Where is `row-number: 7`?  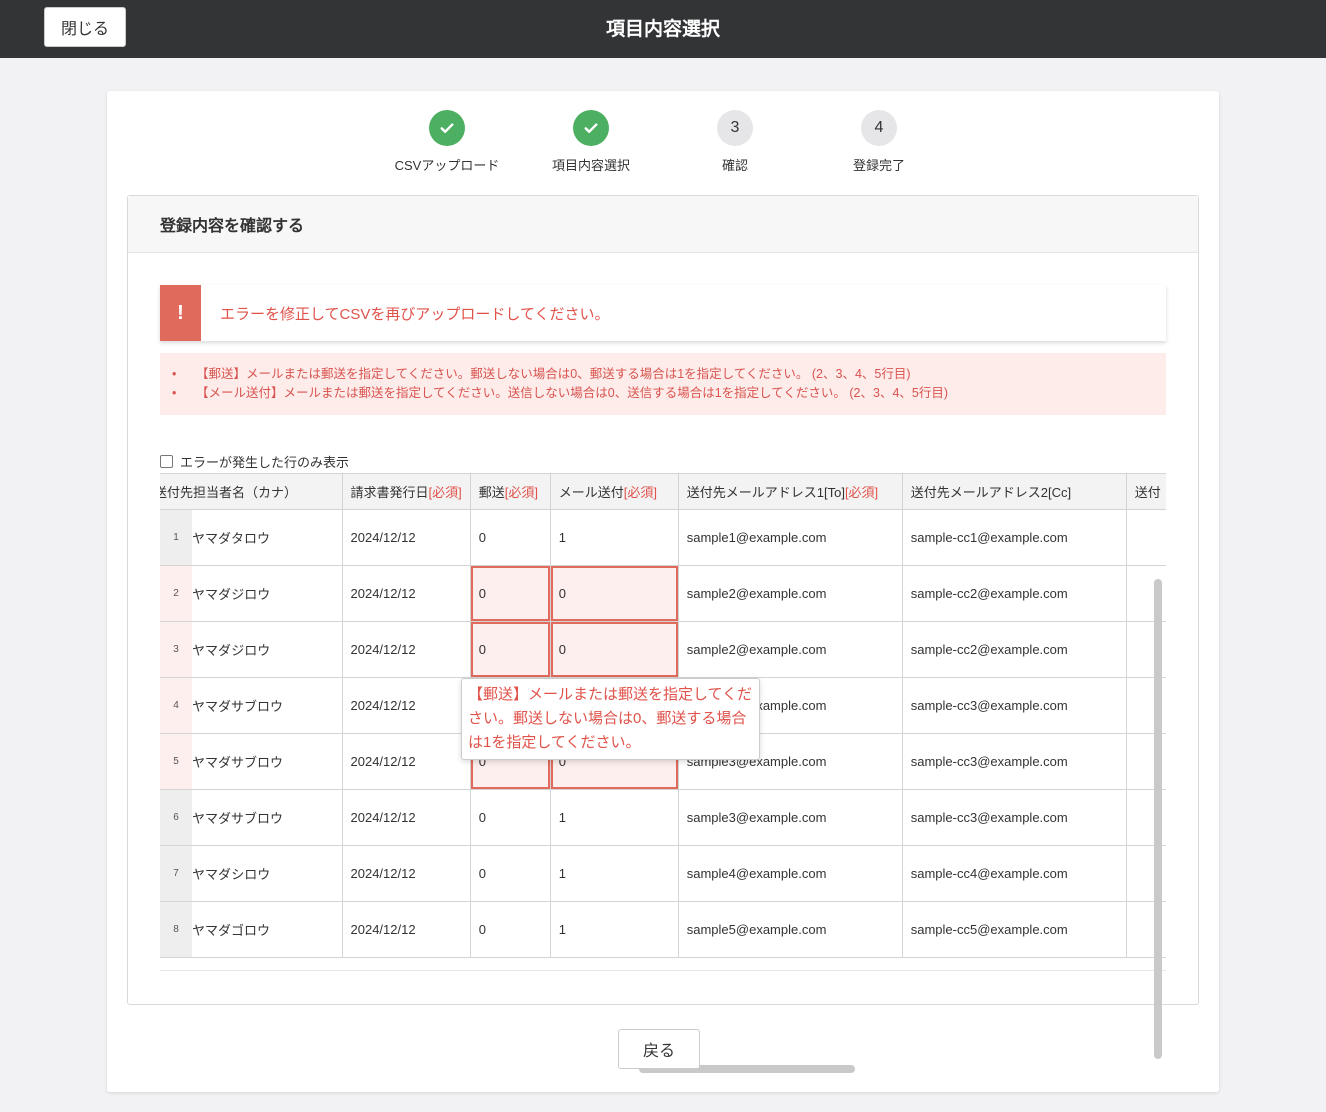
row-number: 7 is located at coordinates (176, 873).